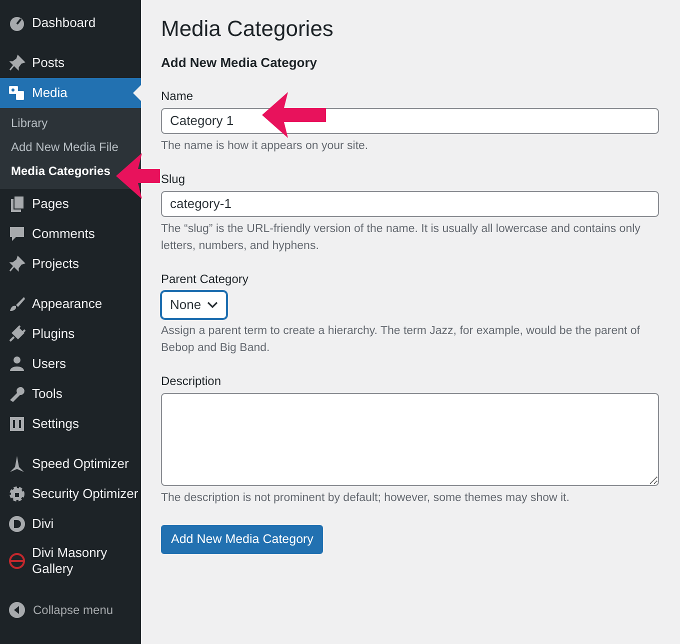  What do you see at coordinates (70, 204) in the screenshot?
I see `sidebar-item: Pages` at bounding box center [70, 204].